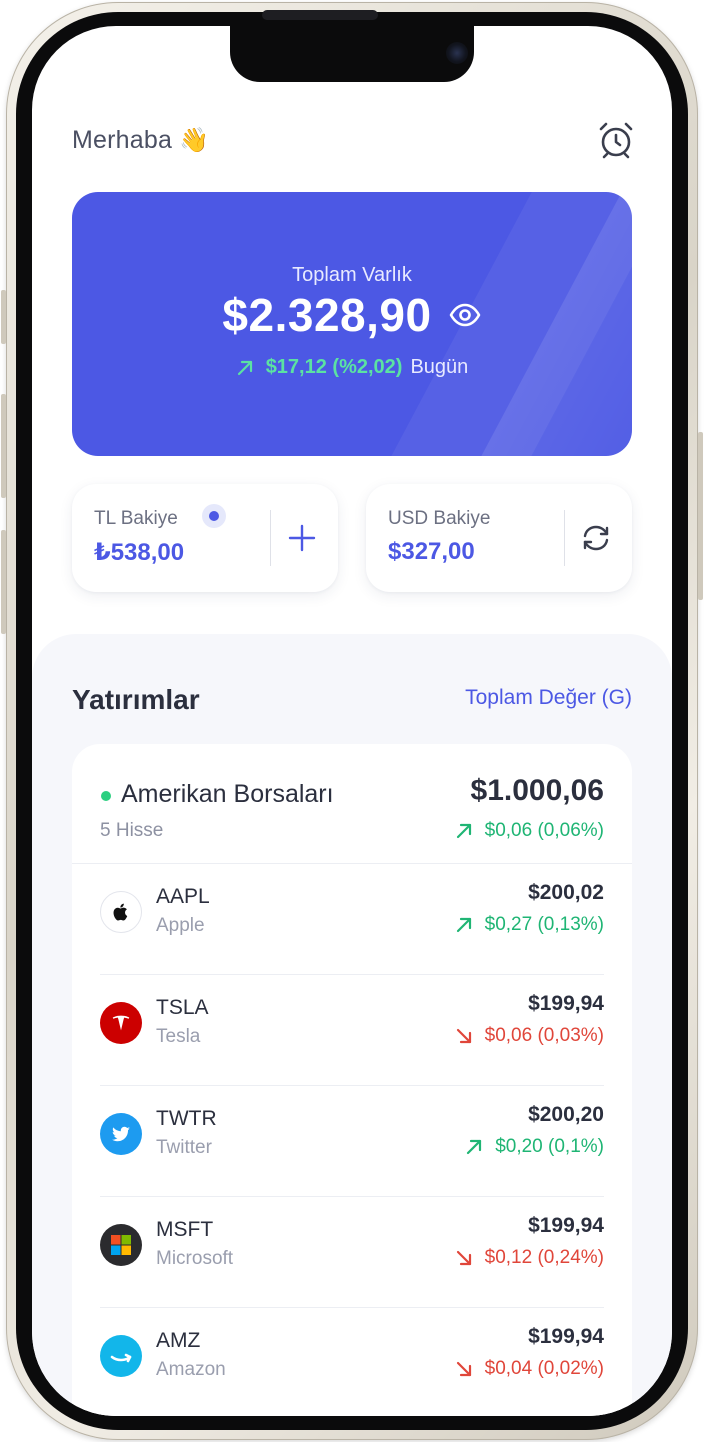 The width and height of the screenshot is (704, 1442). What do you see at coordinates (121, 912) in the screenshot?
I see `apple-logo-icon` at bounding box center [121, 912].